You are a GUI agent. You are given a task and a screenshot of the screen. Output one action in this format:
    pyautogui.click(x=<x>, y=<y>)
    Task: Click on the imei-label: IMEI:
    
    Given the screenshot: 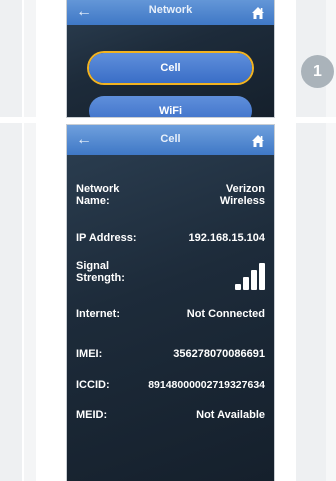 What is the action you would take?
    pyautogui.click(x=89, y=354)
    